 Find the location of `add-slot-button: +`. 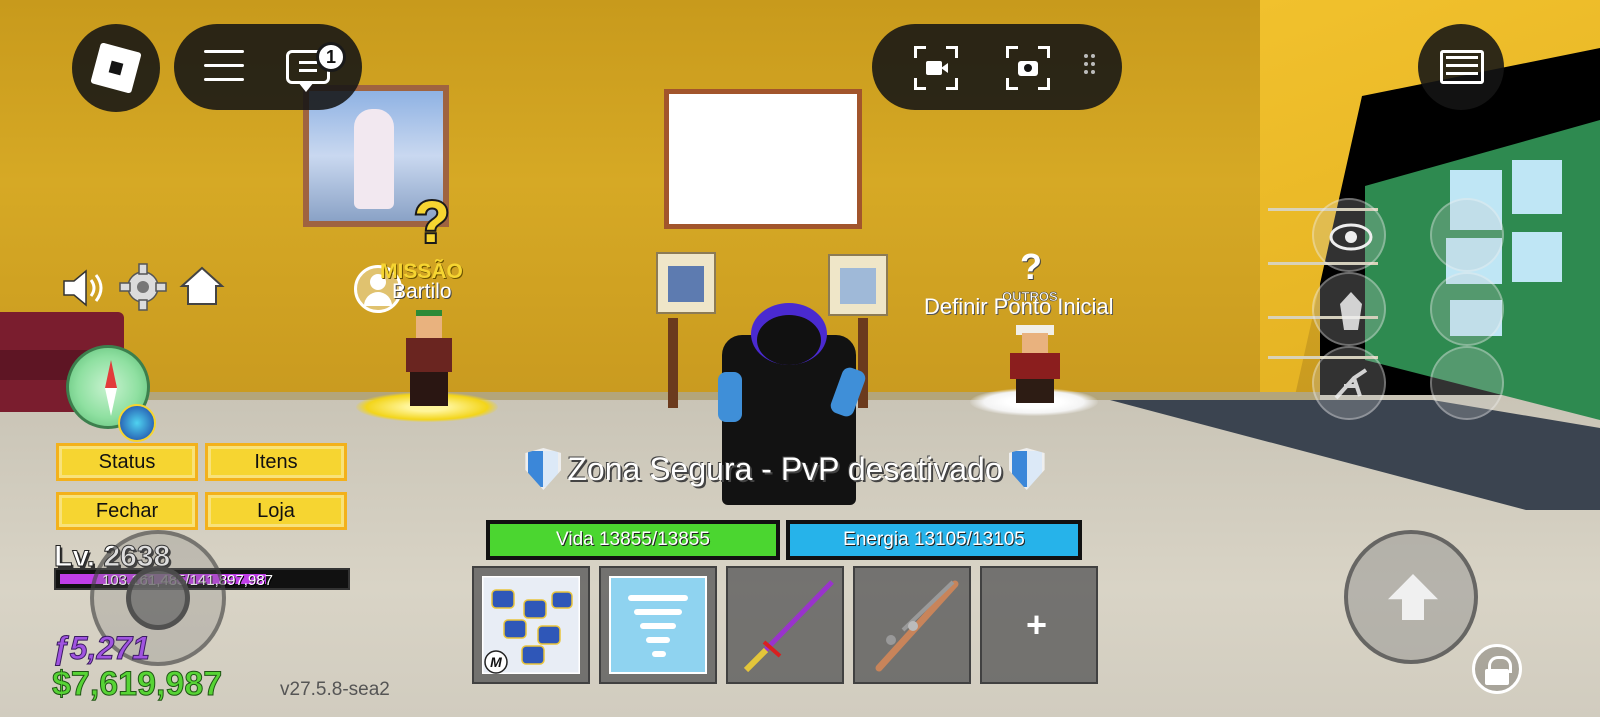

add-slot-button: + is located at coordinates (1039, 625).